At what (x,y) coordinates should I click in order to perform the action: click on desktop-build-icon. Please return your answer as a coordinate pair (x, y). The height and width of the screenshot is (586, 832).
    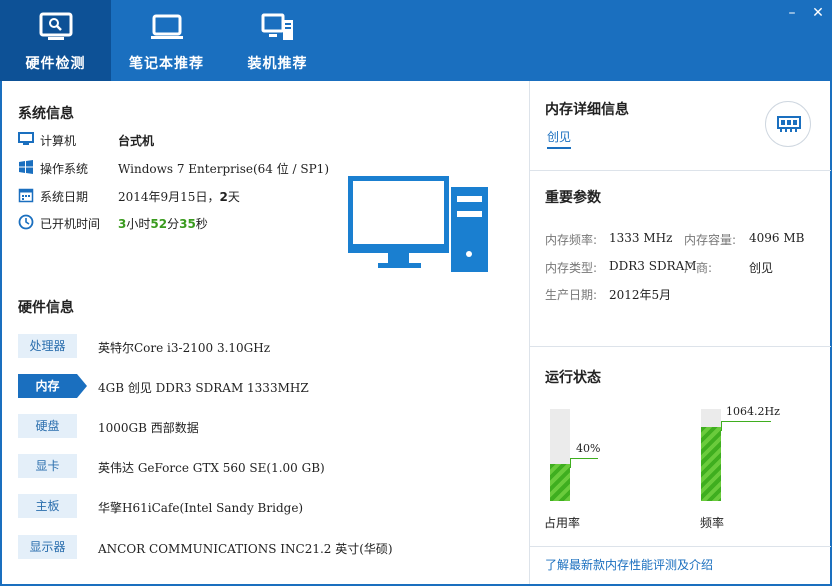
    Looking at the image, I should click on (277, 26).